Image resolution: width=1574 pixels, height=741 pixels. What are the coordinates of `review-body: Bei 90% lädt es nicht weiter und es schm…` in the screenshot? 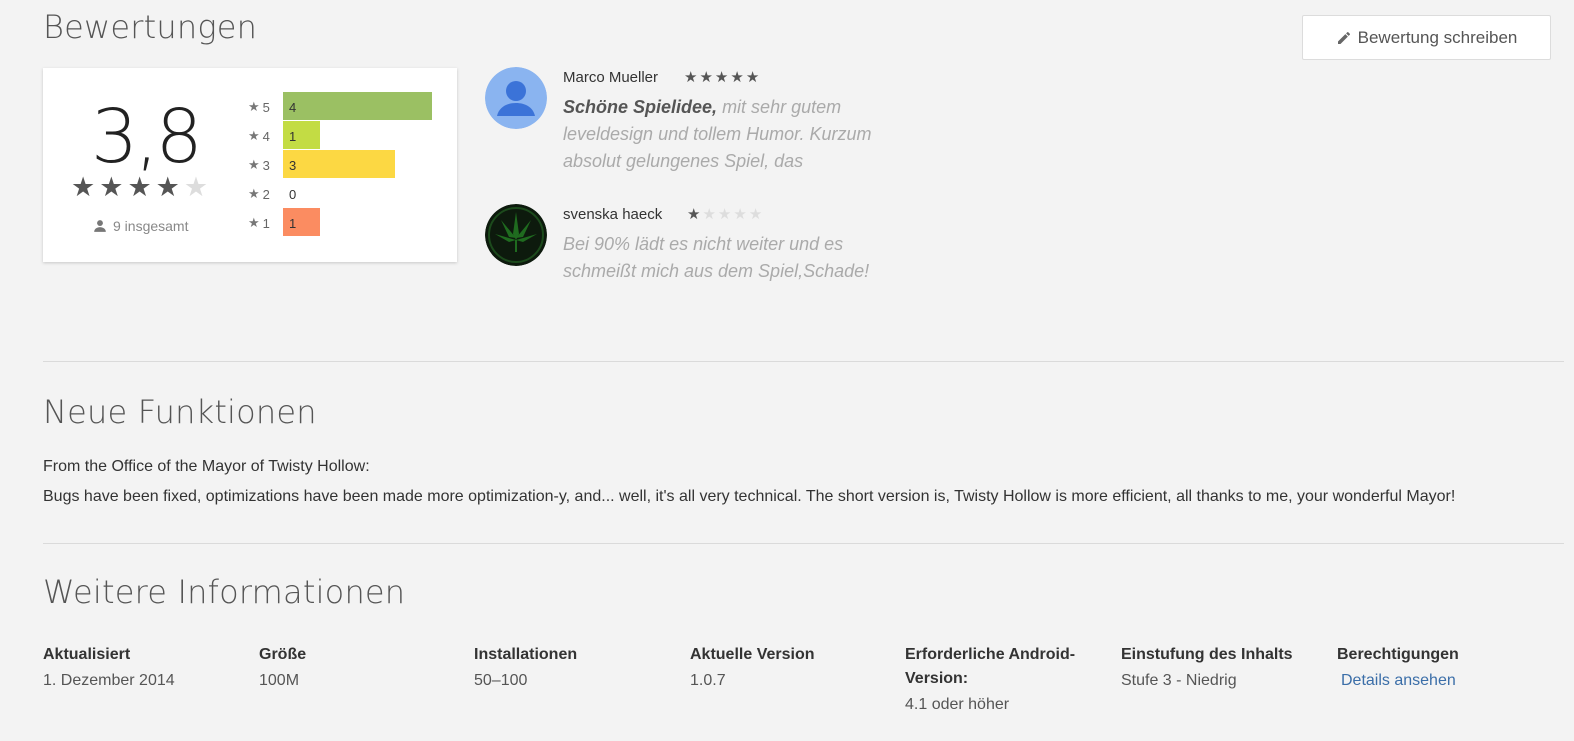 It's located at (716, 257).